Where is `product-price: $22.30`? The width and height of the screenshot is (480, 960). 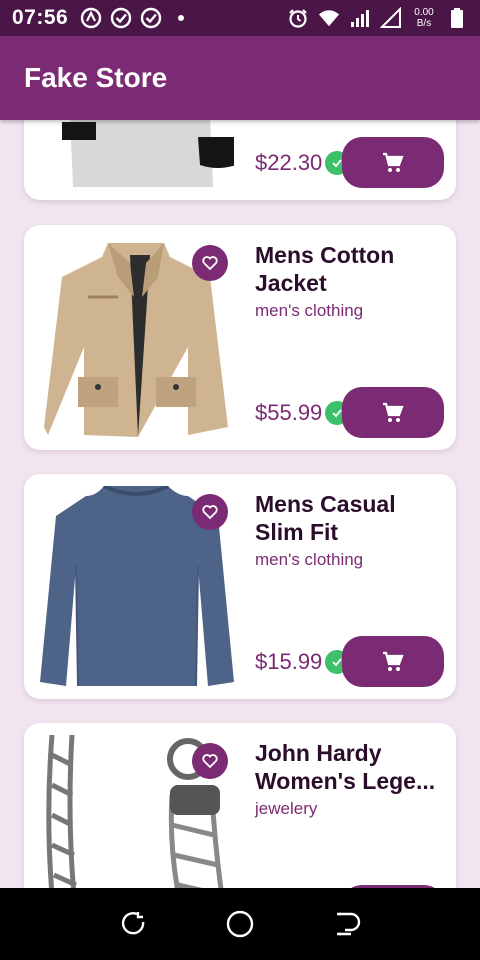
product-price: $22.30 is located at coordinates (289, 162).